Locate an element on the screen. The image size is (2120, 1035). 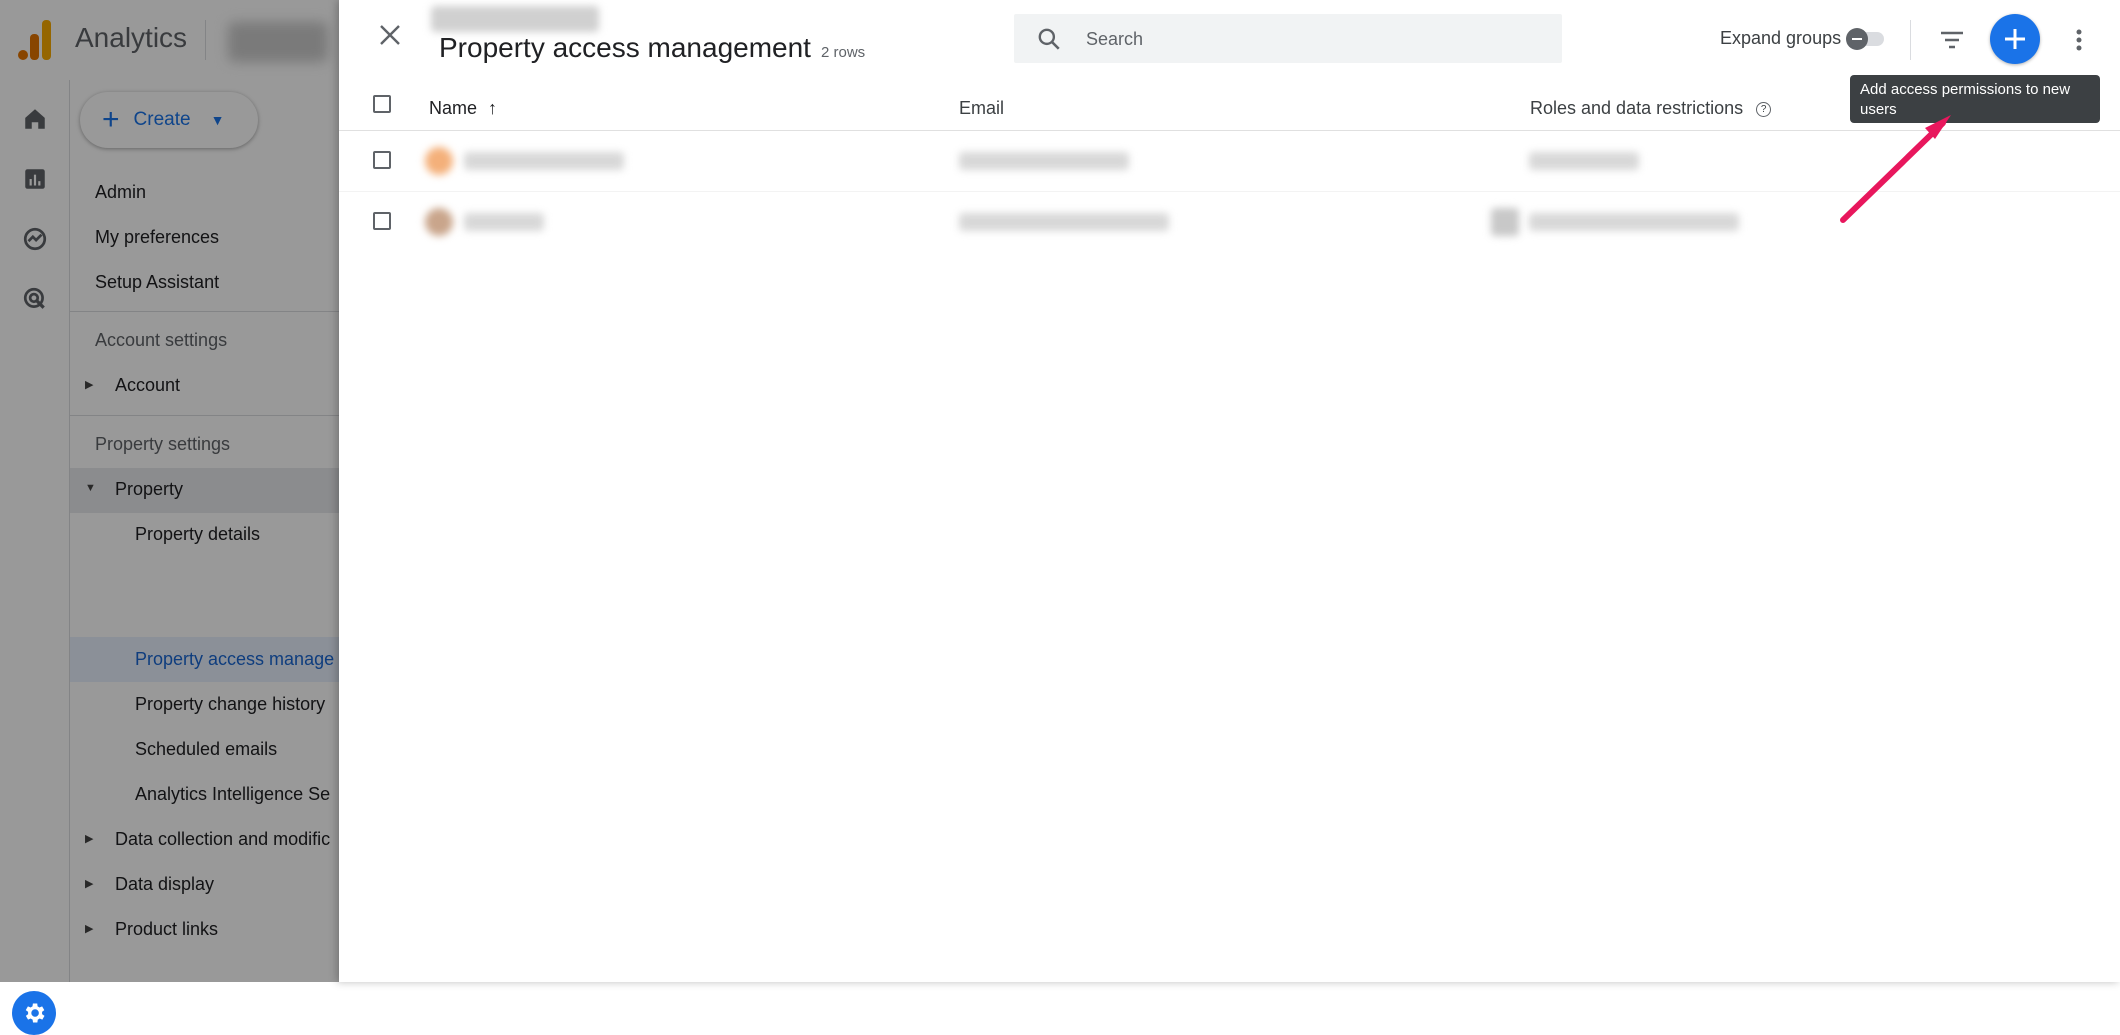
admin-gear-icon is located at coordinates (34, 1013).